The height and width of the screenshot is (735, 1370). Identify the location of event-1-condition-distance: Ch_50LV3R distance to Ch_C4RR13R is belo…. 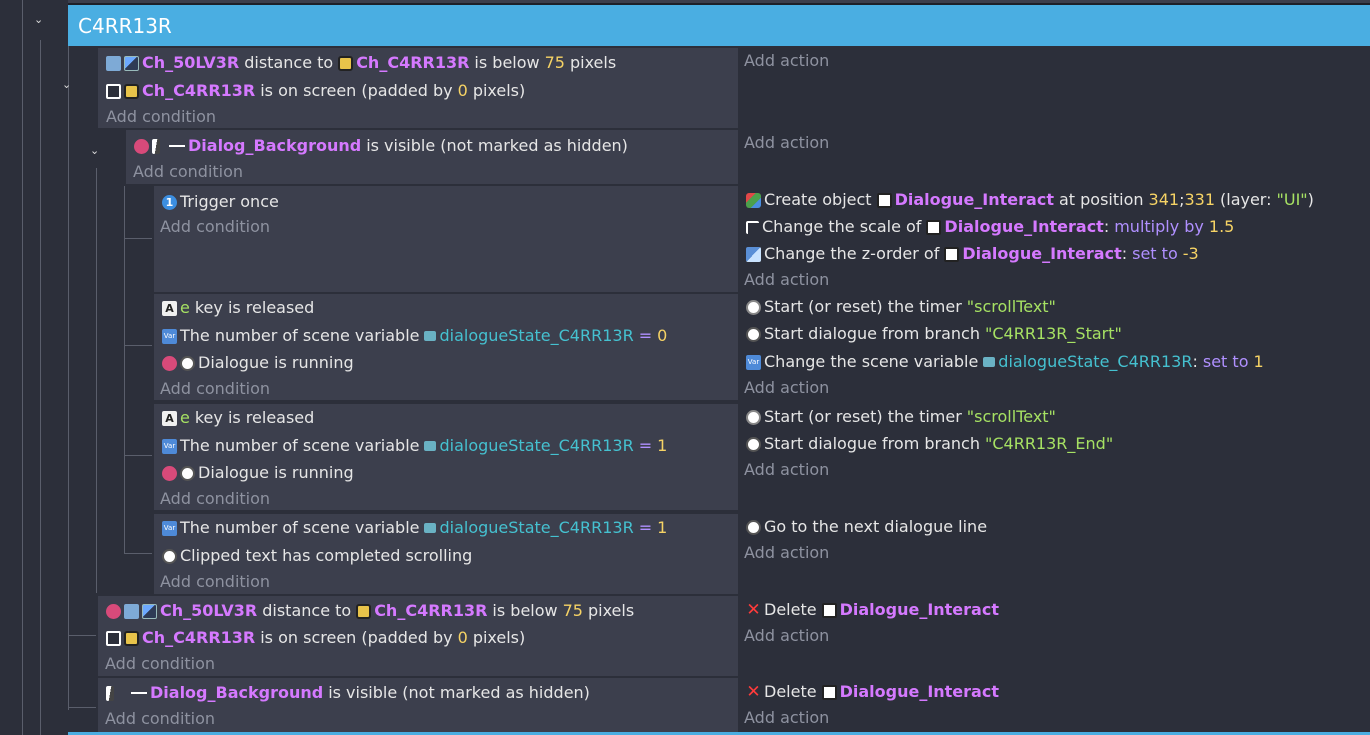
(361, 63).